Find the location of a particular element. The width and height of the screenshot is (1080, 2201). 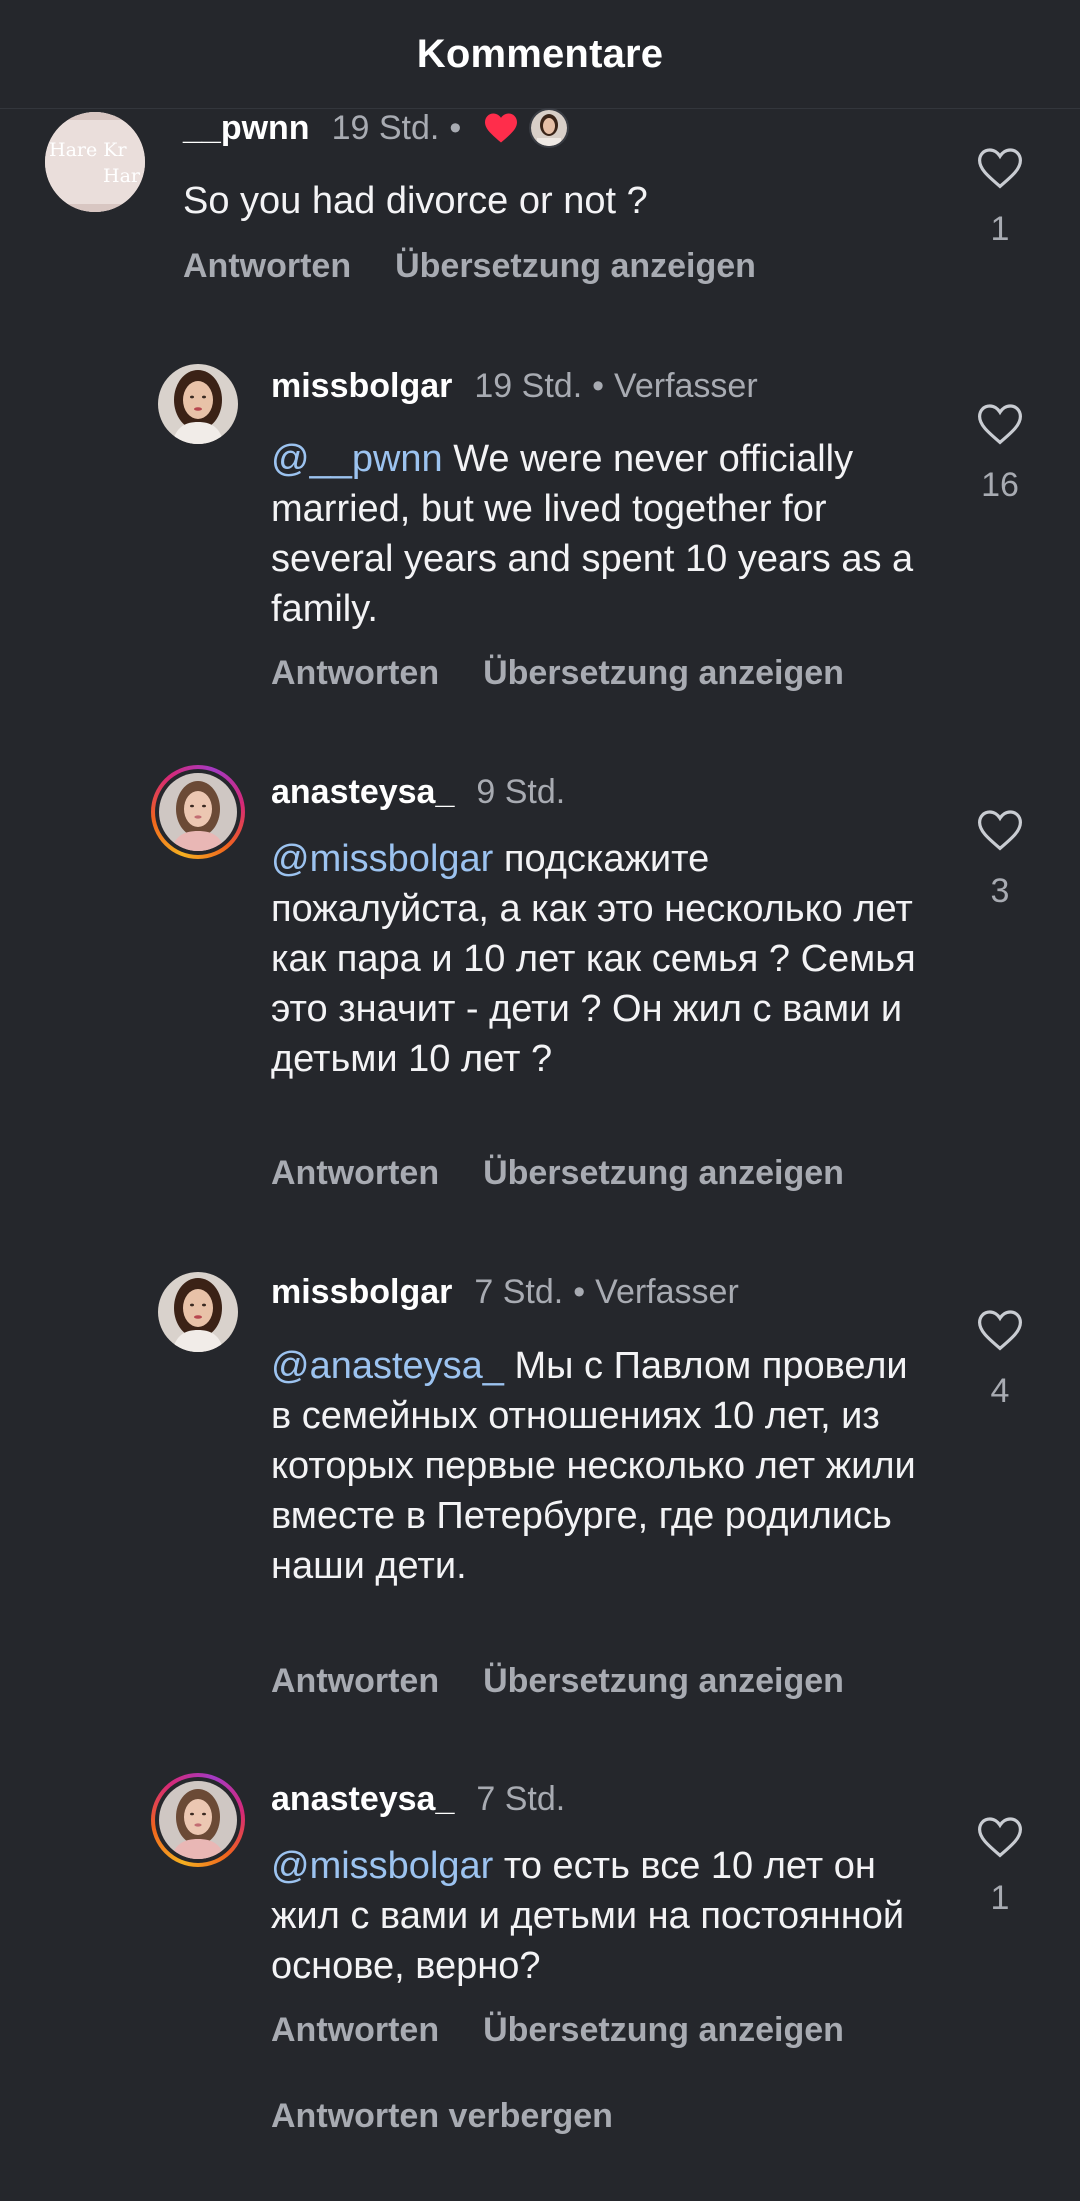

avatar-text: Hare Kr is located at coordinates (88, 150).